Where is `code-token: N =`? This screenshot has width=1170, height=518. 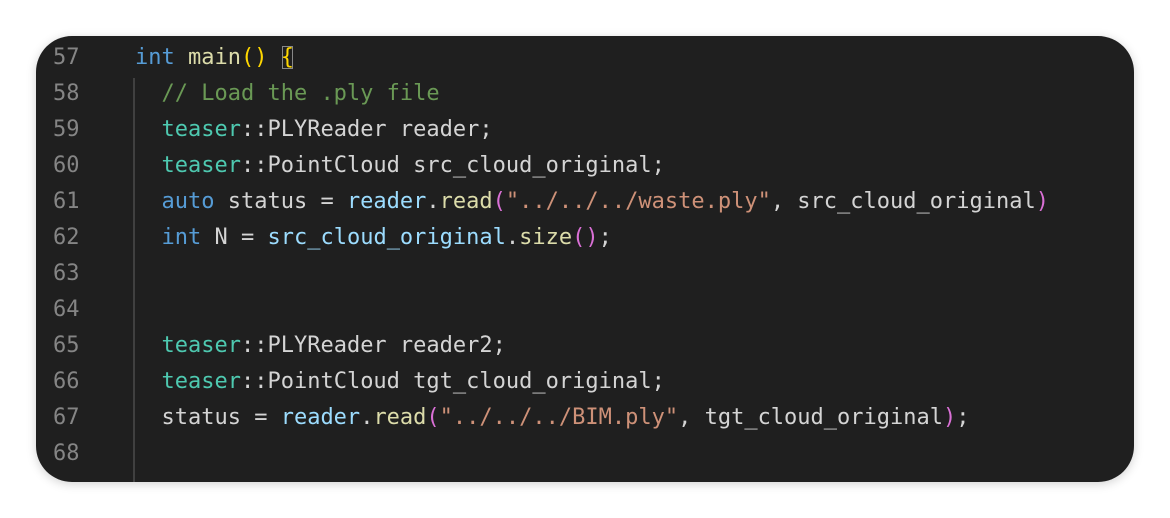 code-token: N = is located at coordinates (234, 237).